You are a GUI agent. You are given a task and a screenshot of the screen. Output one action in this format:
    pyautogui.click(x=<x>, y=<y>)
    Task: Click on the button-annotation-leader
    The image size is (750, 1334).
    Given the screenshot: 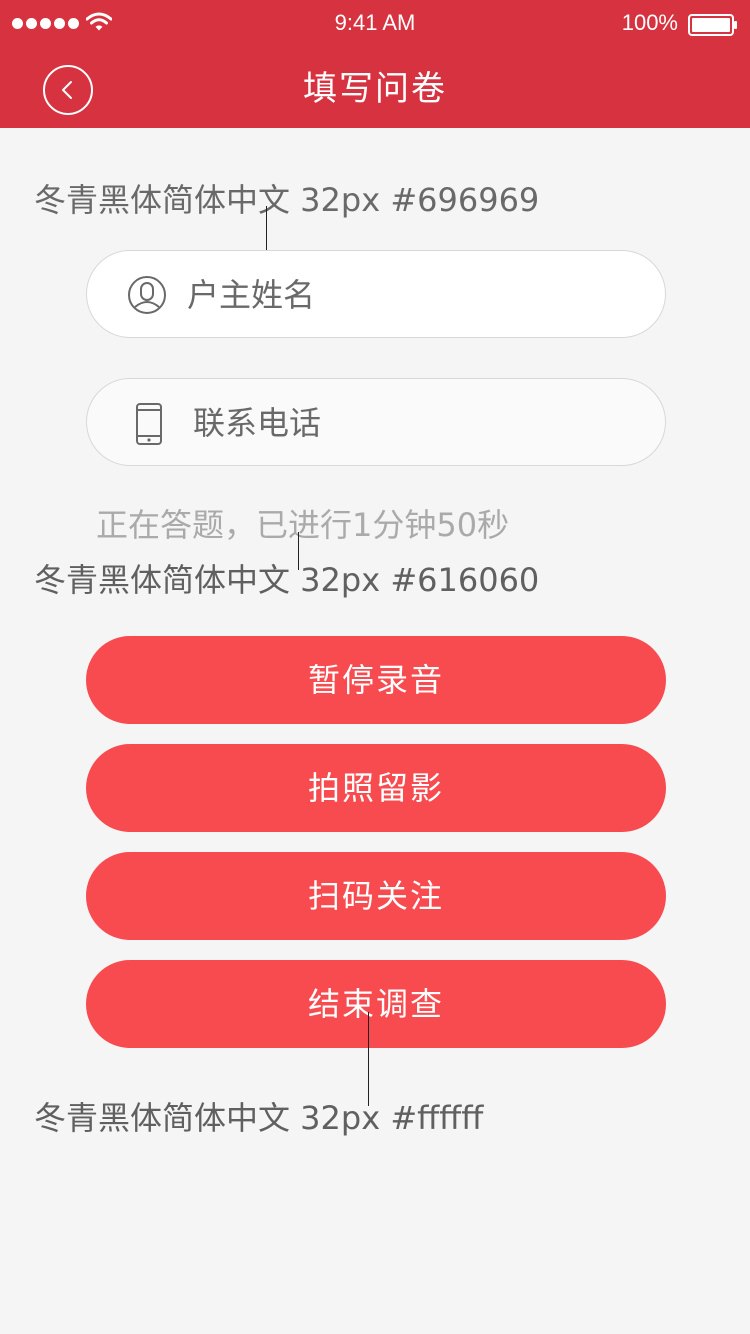 What is the action you would take?
    pyautogui.click(x=368, y=1059)
    